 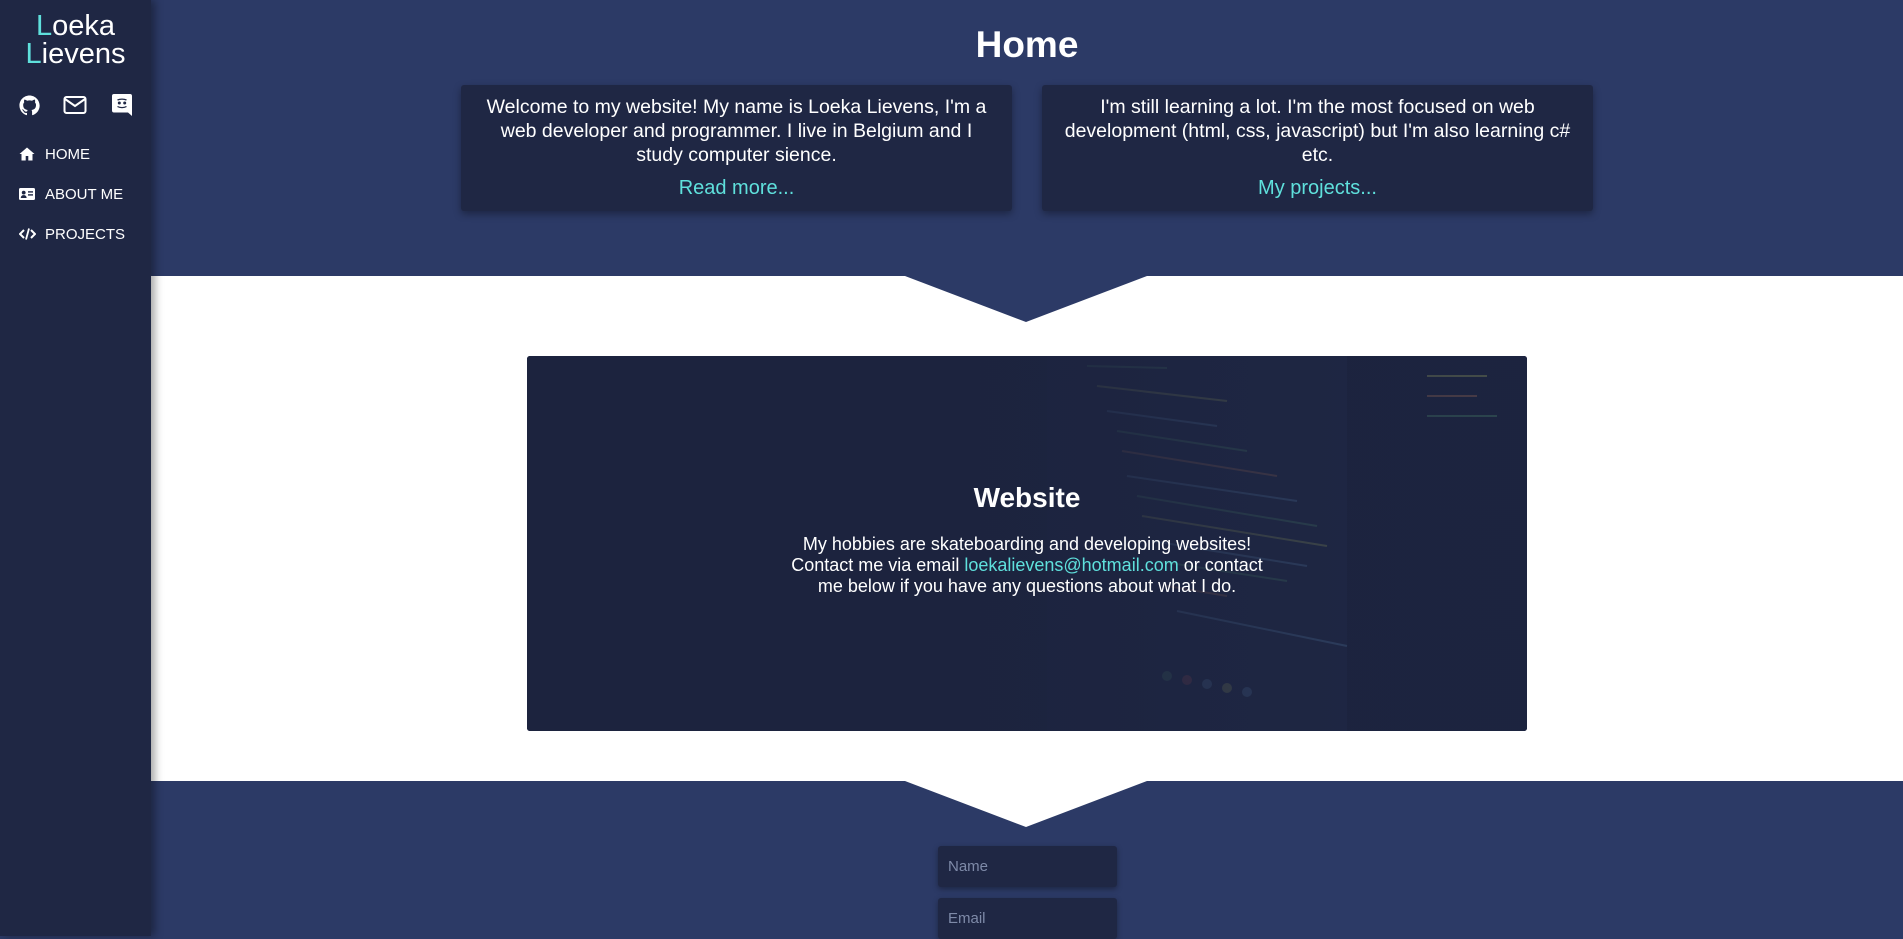 I want to click on email-link: loekalievens@hotmail.com, so click(x=1071, y=565).